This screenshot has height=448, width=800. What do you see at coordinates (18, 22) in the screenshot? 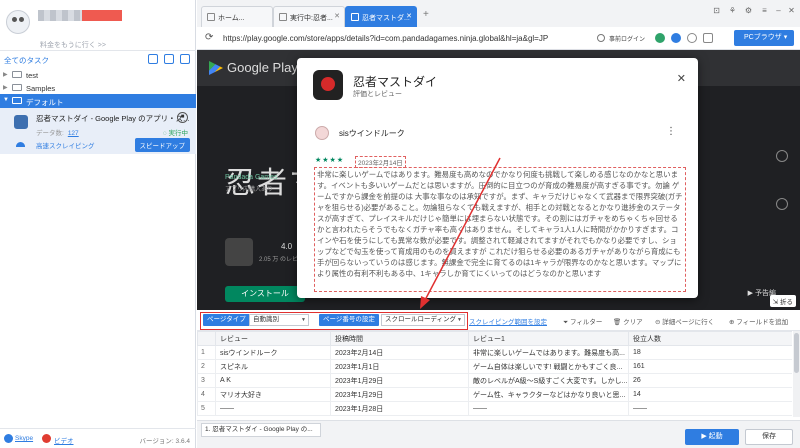
I see `user-avatar` at bounding box center [18, 22].